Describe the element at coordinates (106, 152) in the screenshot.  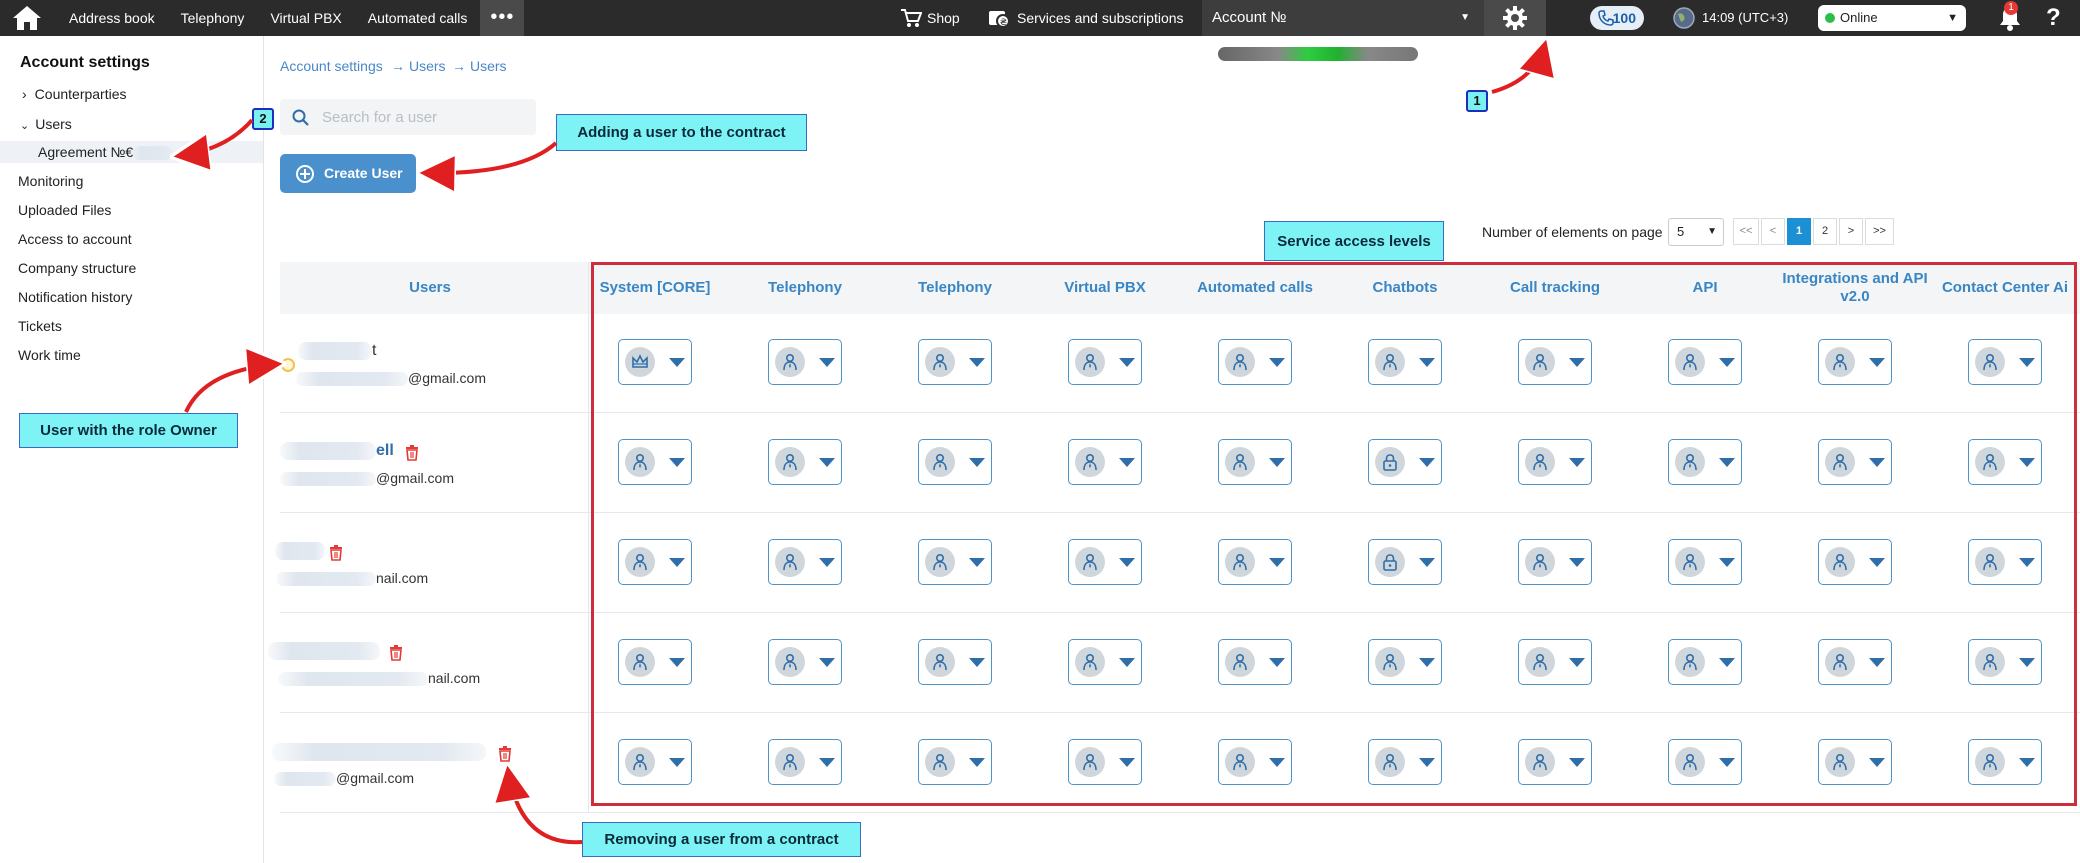
I see `sidebar-item-agreement: Agreement №€` at that location.